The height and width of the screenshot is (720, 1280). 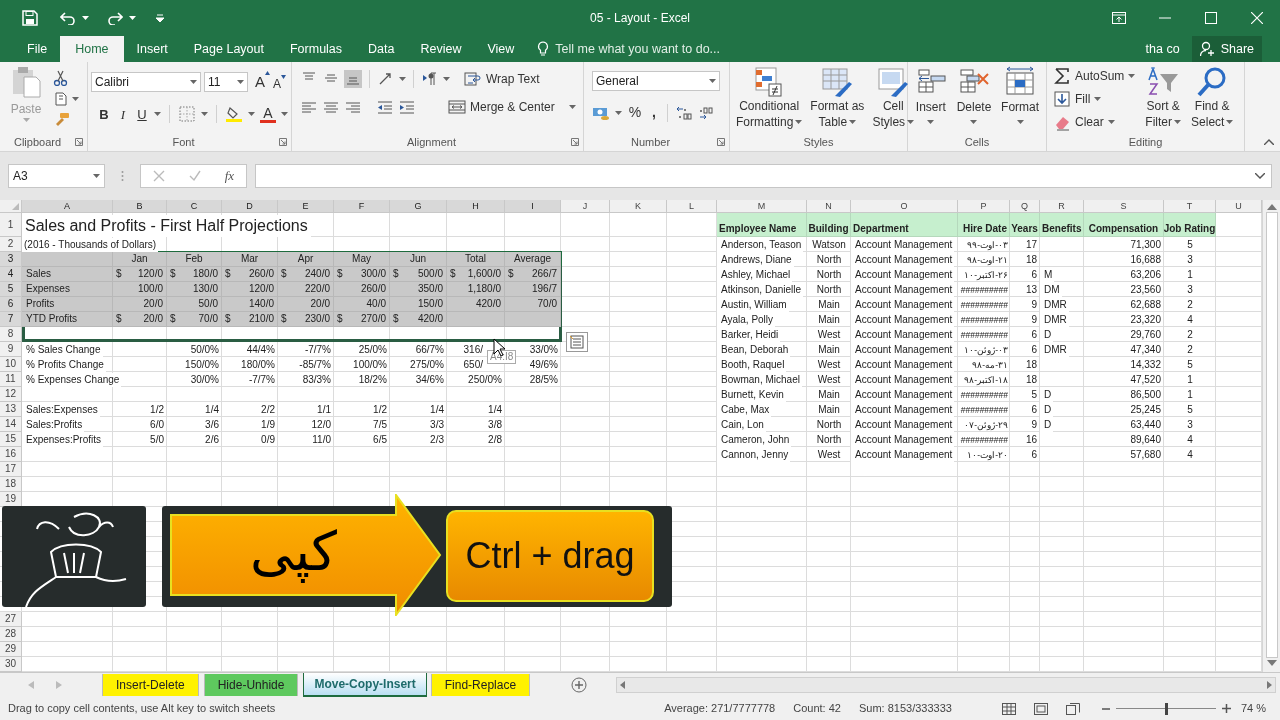 I want to click on column-header: J, so click(x=585, y=206).